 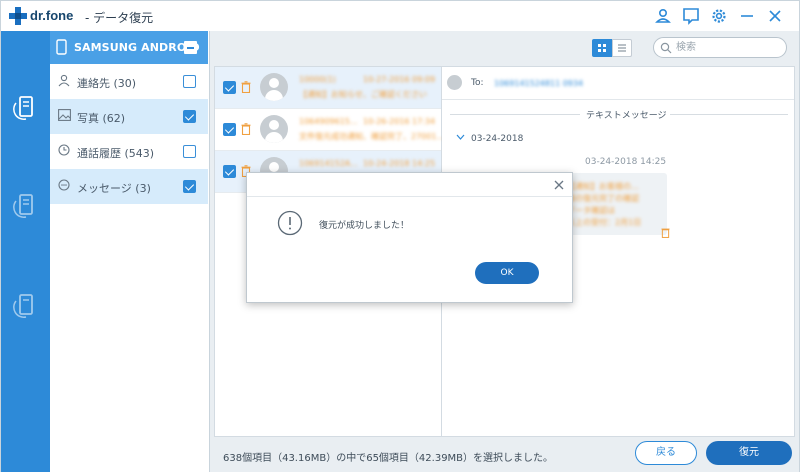 What do you see at coordinates (400, 16) in the screenshot?
I see `title-bar: dr.fone - データ復元` at bounding box center [400, 16].